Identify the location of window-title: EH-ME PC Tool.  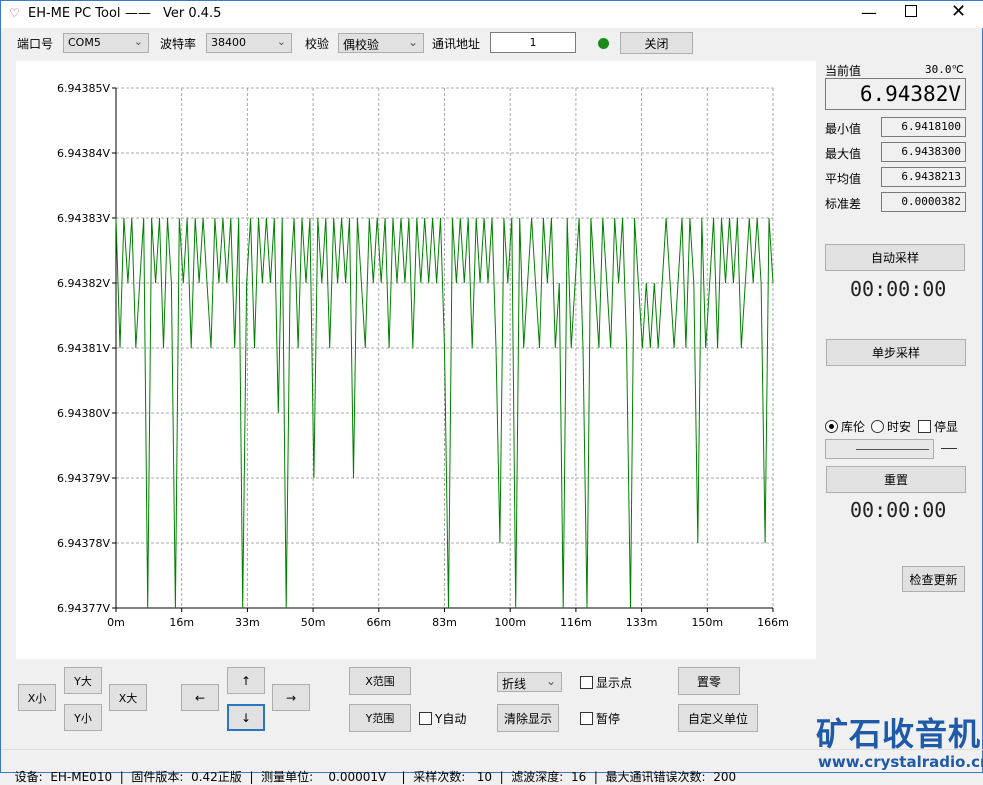
(74, 13).